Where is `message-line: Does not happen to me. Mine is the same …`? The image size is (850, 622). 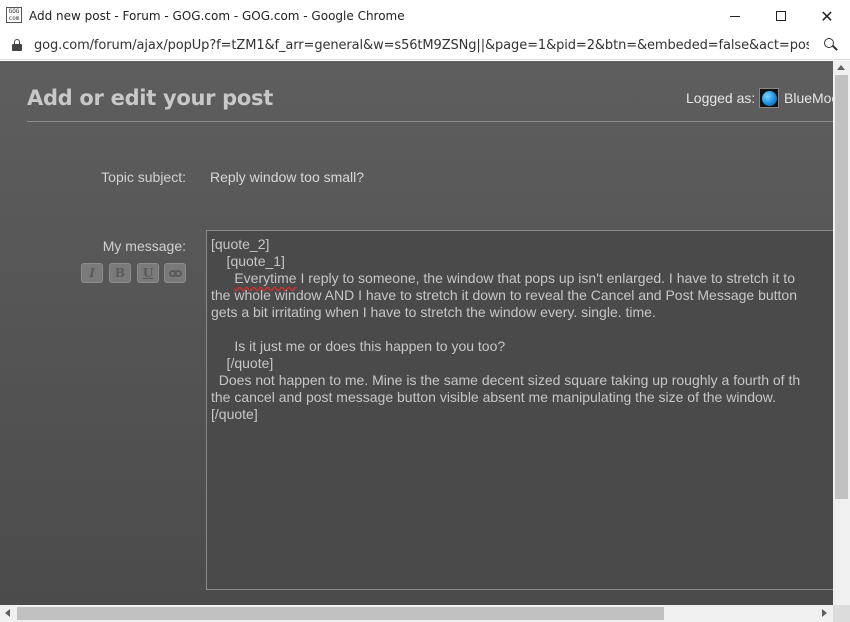
message-line: Does not happen to me. Mine is the same … is located at coordinates (506, 380).